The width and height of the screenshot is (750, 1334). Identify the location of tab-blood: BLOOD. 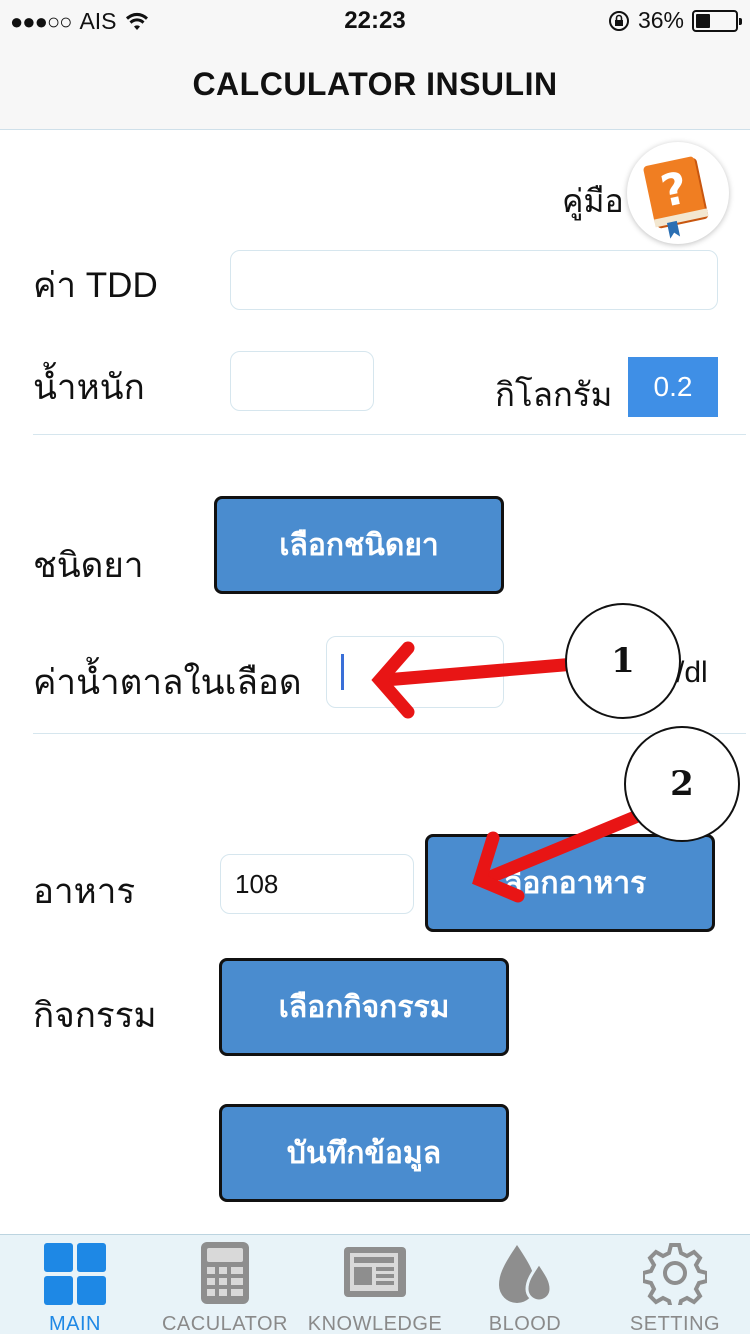
(525, 1287).